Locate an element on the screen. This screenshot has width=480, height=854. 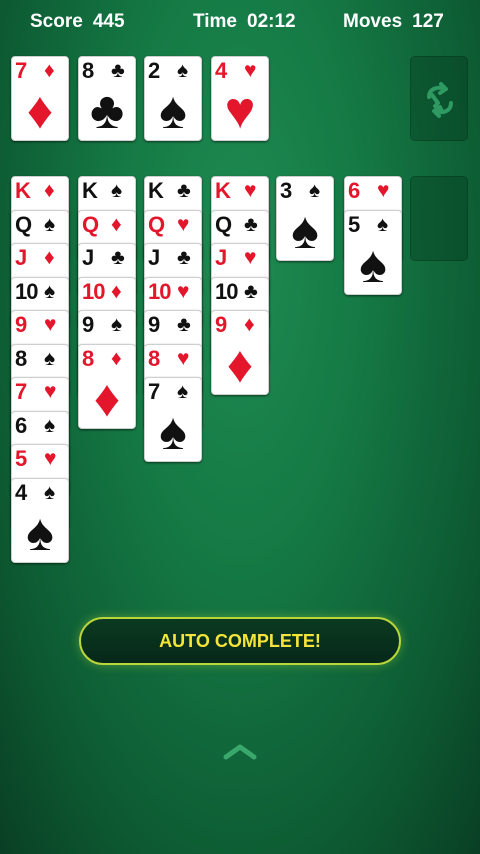
stock-pile is located at coordinates (439, 98).